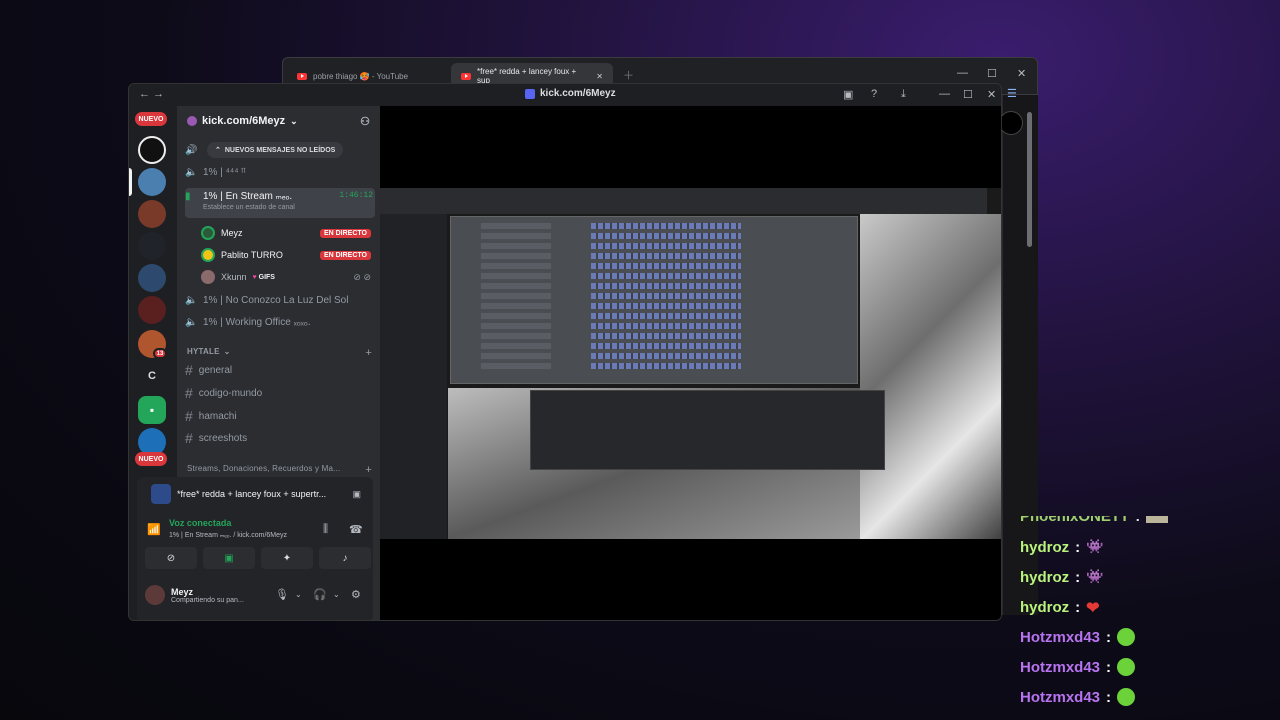 The height and width of the screenshot is (720, 1280). What do you see at coordinates (345, 558) in the screenshot?
I see `soundboard-button: ♪` at bounding box center [345, 558].